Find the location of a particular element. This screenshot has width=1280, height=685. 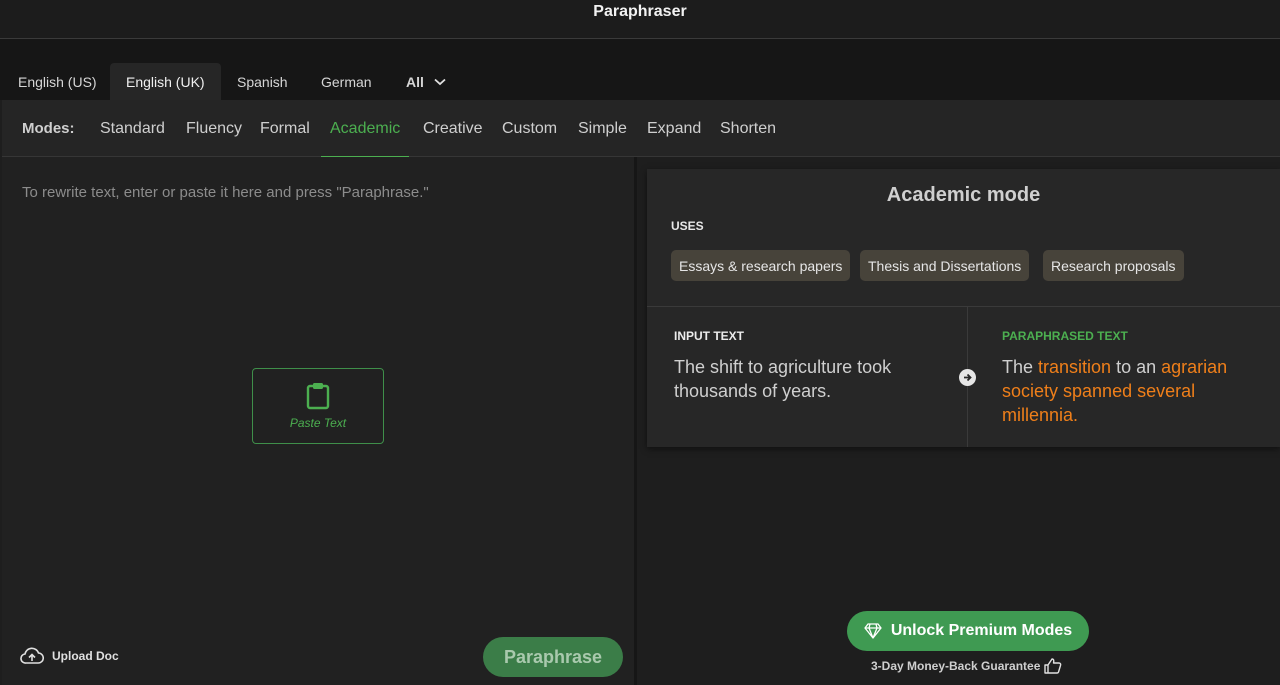

mode-simple: Simple is located at coordinates (602, 128).